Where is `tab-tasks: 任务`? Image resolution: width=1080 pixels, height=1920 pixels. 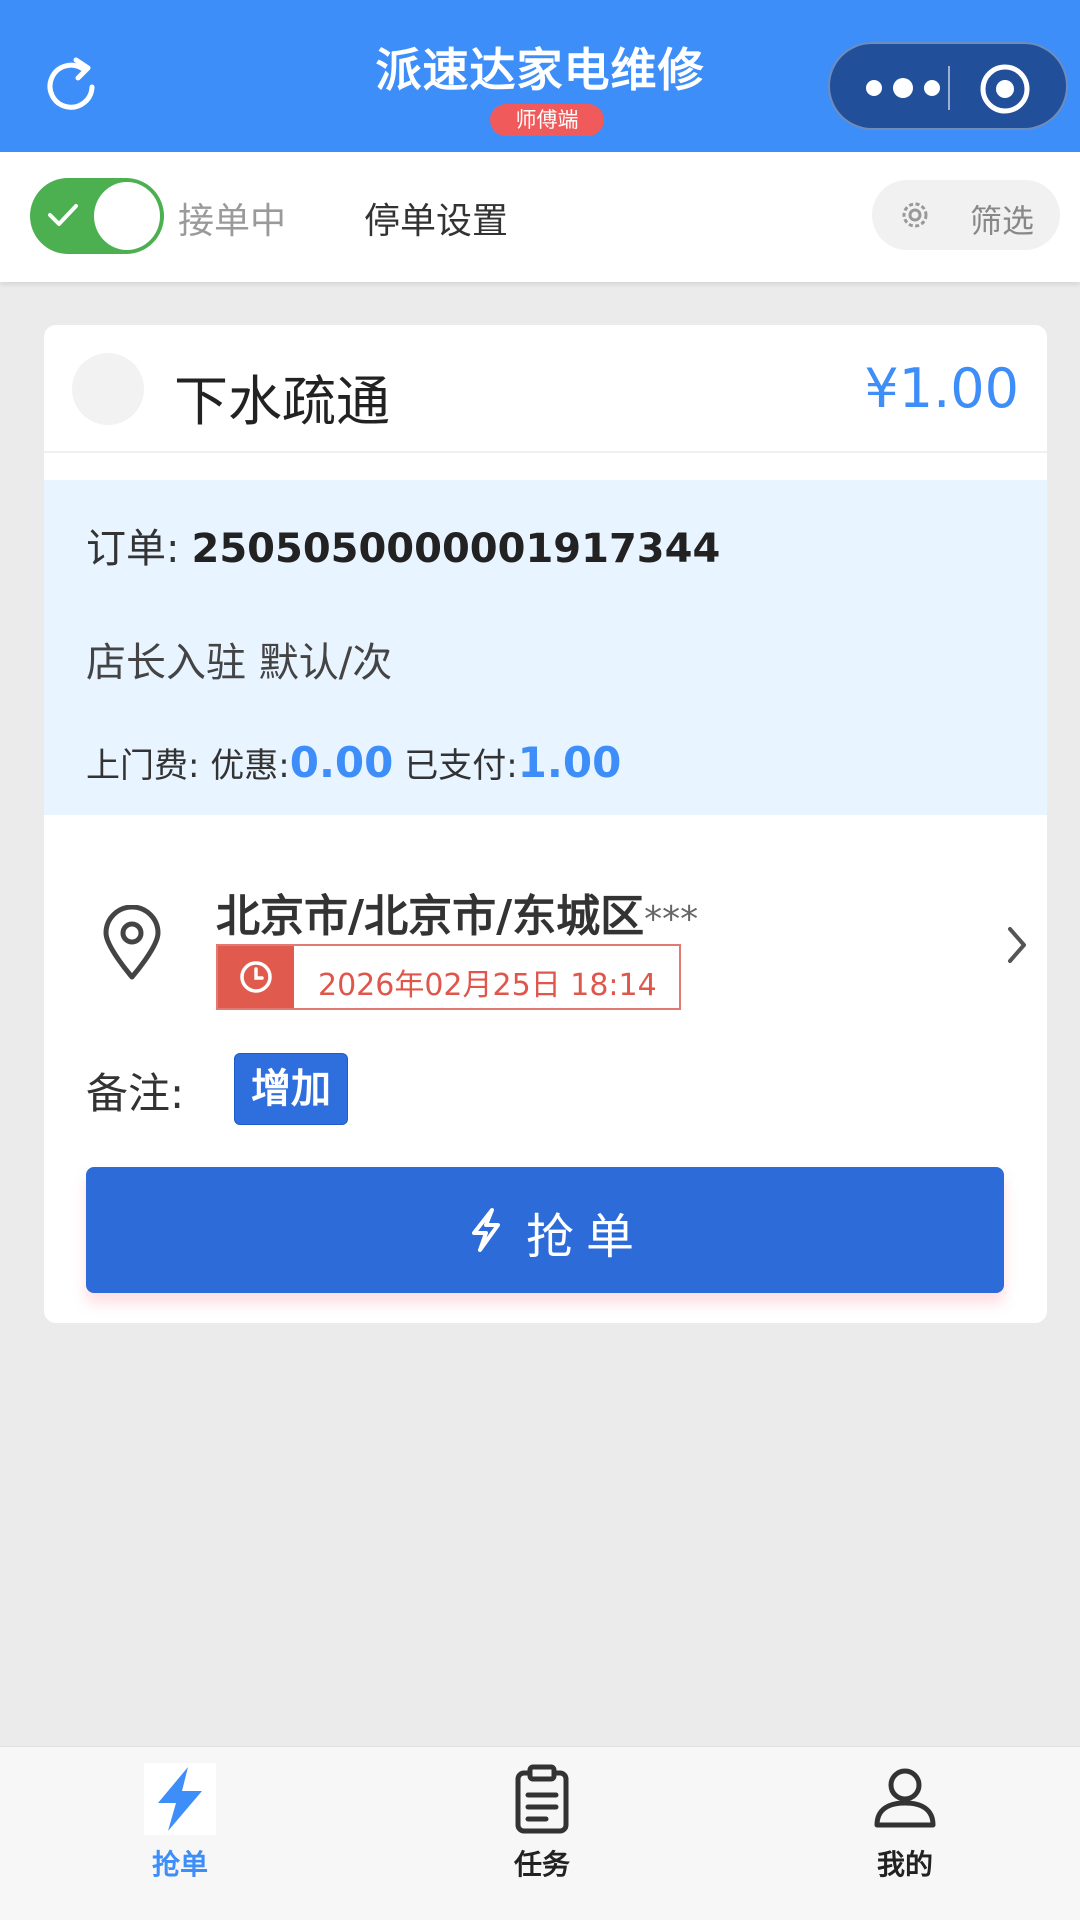 tab-tasks: 任务 is located at coordinates (542, 1833).